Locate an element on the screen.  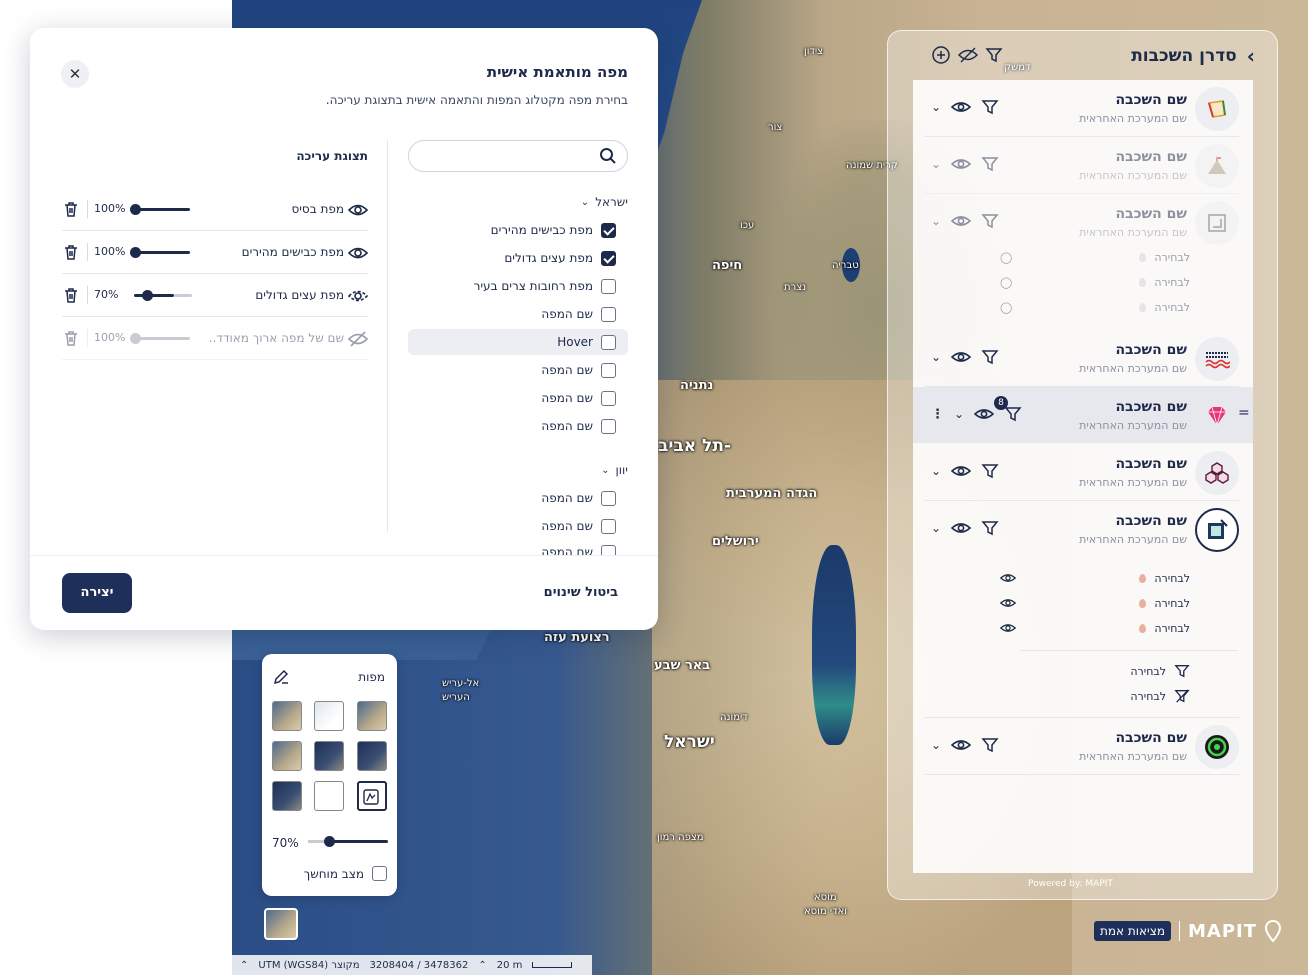
basemap-terrain is located at coordinates (287, 716).